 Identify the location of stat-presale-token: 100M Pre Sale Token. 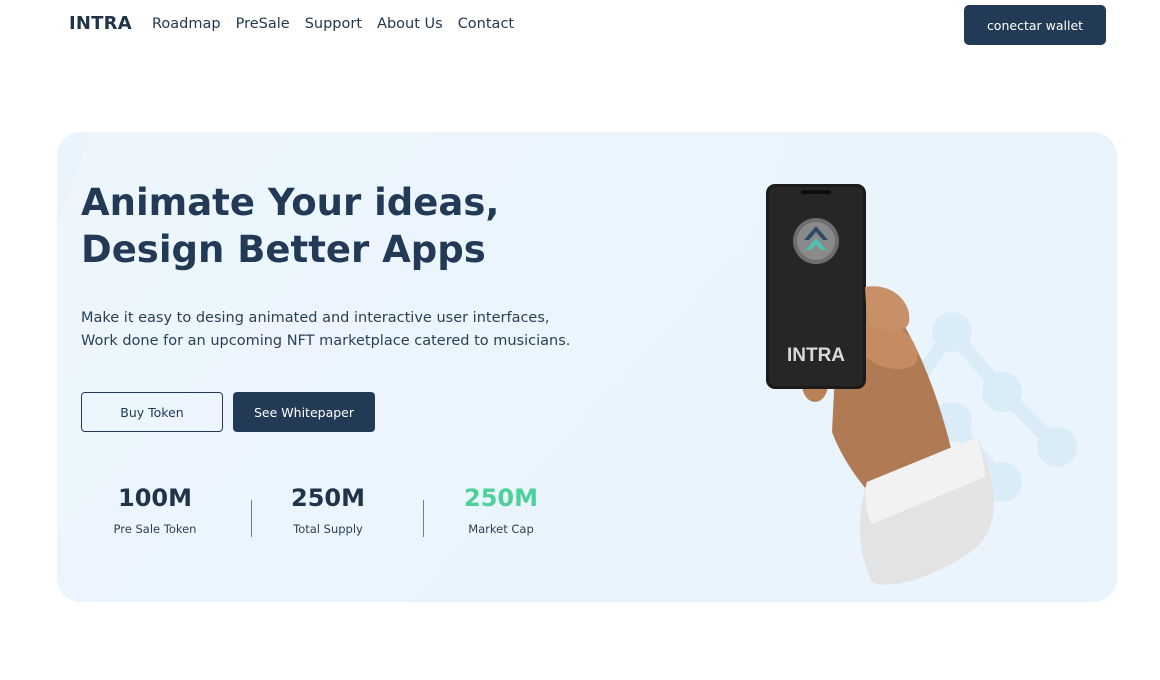
(155, 510).